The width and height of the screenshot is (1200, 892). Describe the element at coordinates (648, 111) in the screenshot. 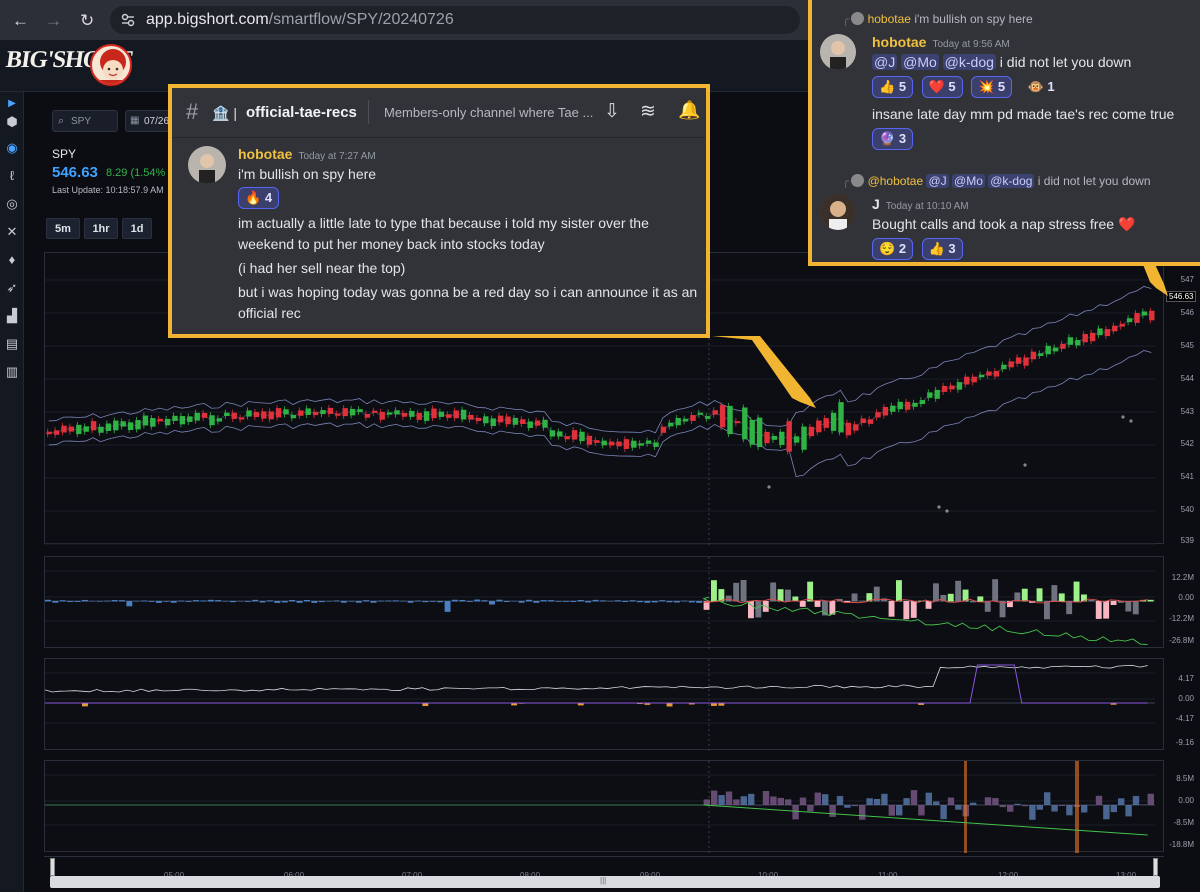

I see `threads-icon: ≋` at that location.